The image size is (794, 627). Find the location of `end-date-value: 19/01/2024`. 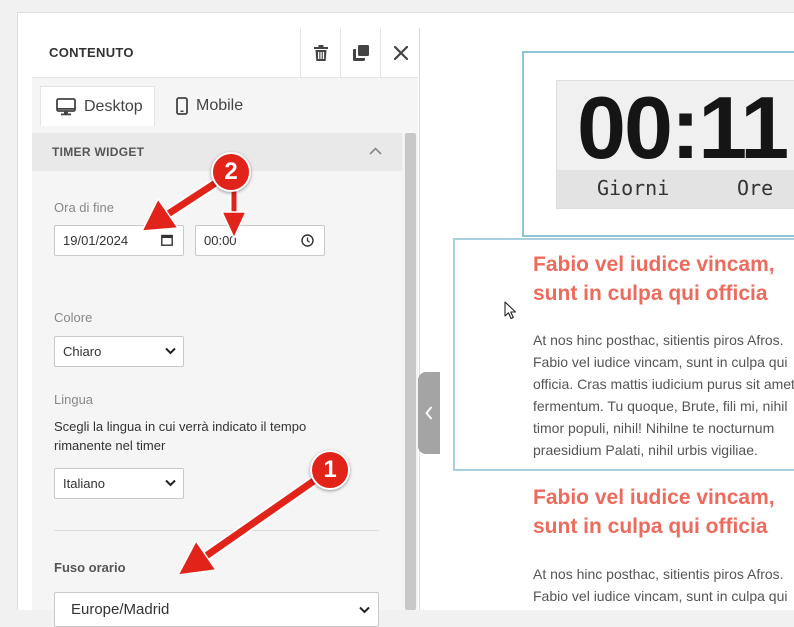

end-date-value: 19/01/2024 is located at coordinates (96, 240).